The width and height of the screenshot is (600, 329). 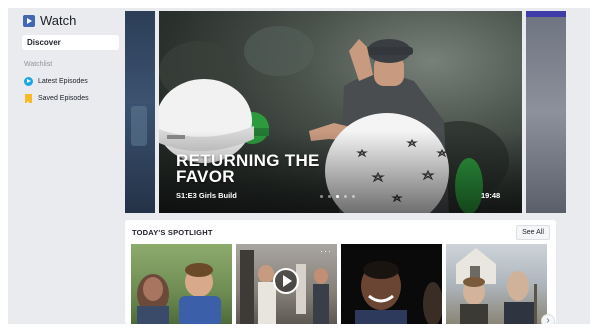 I want to click on section-heading: TODAY'S SPOTLIGHT, so click(x=172, y=232).